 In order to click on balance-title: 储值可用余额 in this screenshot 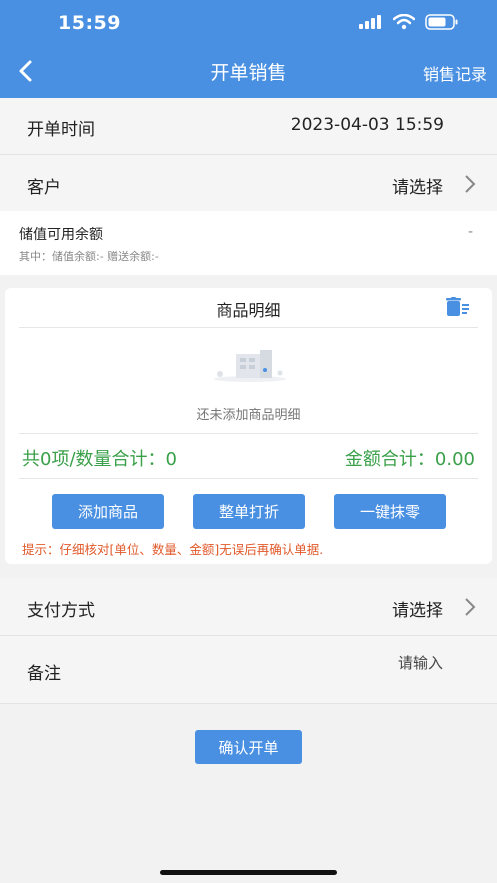, I will do `click(61, 235)`.